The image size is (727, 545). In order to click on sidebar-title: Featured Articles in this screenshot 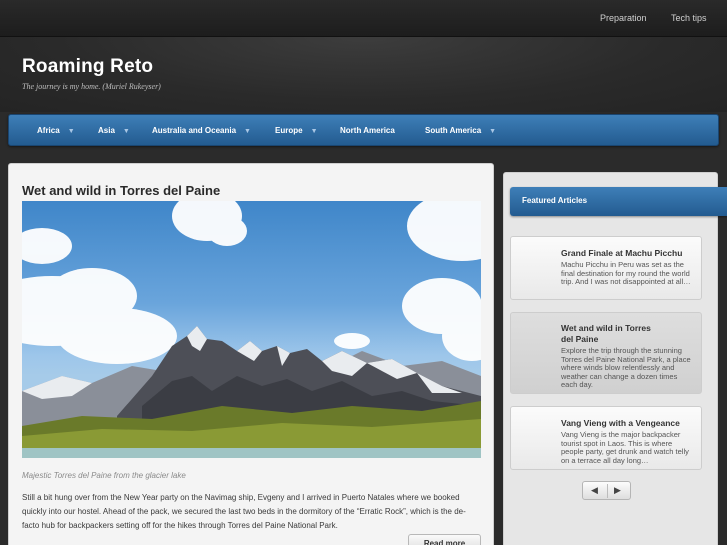, I will do `click(555, 200)`.